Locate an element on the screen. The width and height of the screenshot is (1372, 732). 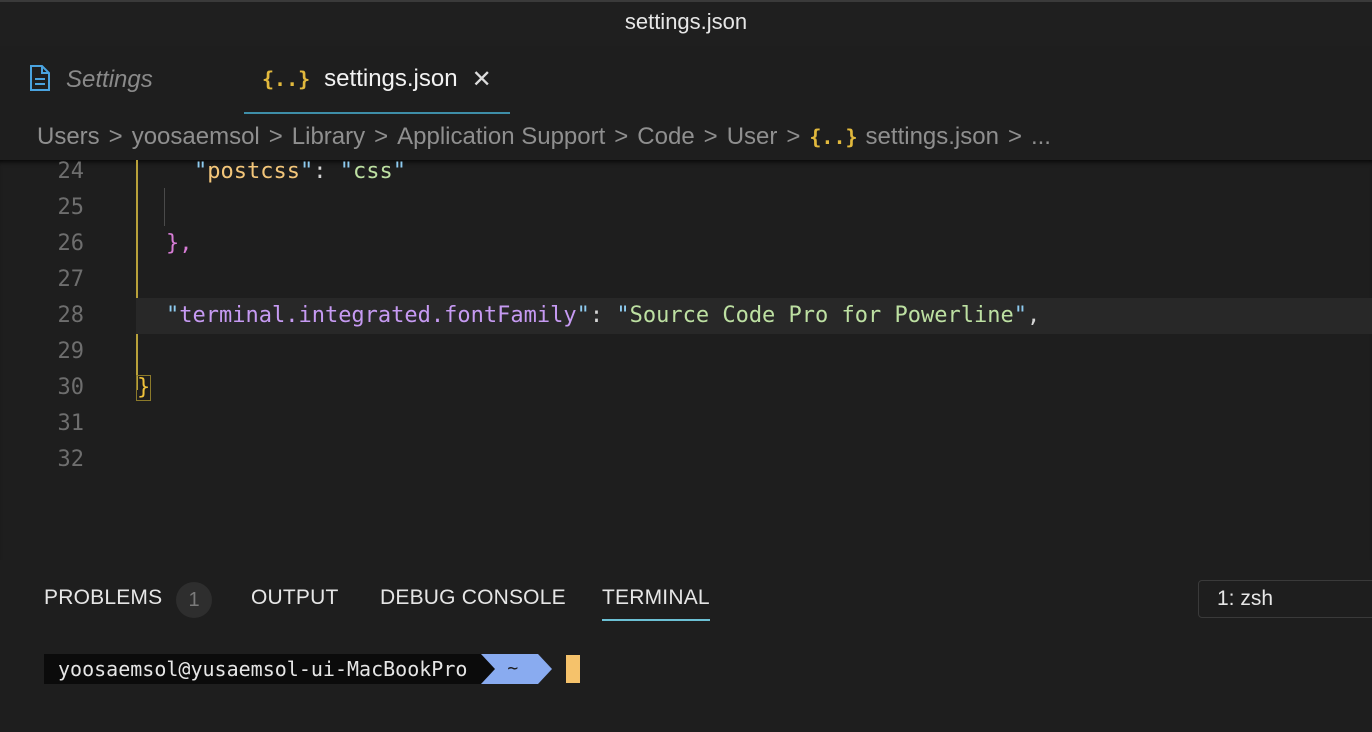
window-titlebar: settings.json is located at coordinates (686, 23).